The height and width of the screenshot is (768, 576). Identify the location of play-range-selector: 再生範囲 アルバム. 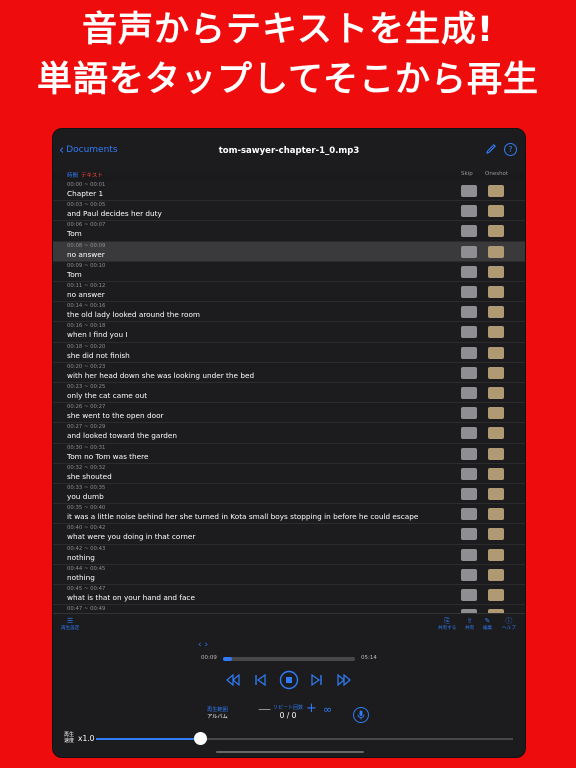
(217, 713).